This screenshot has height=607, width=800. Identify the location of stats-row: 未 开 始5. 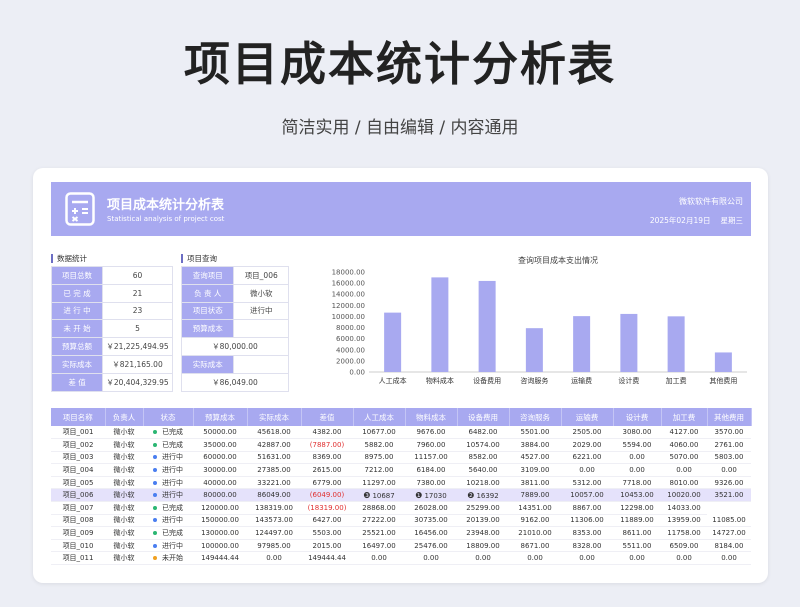
(111, 329).